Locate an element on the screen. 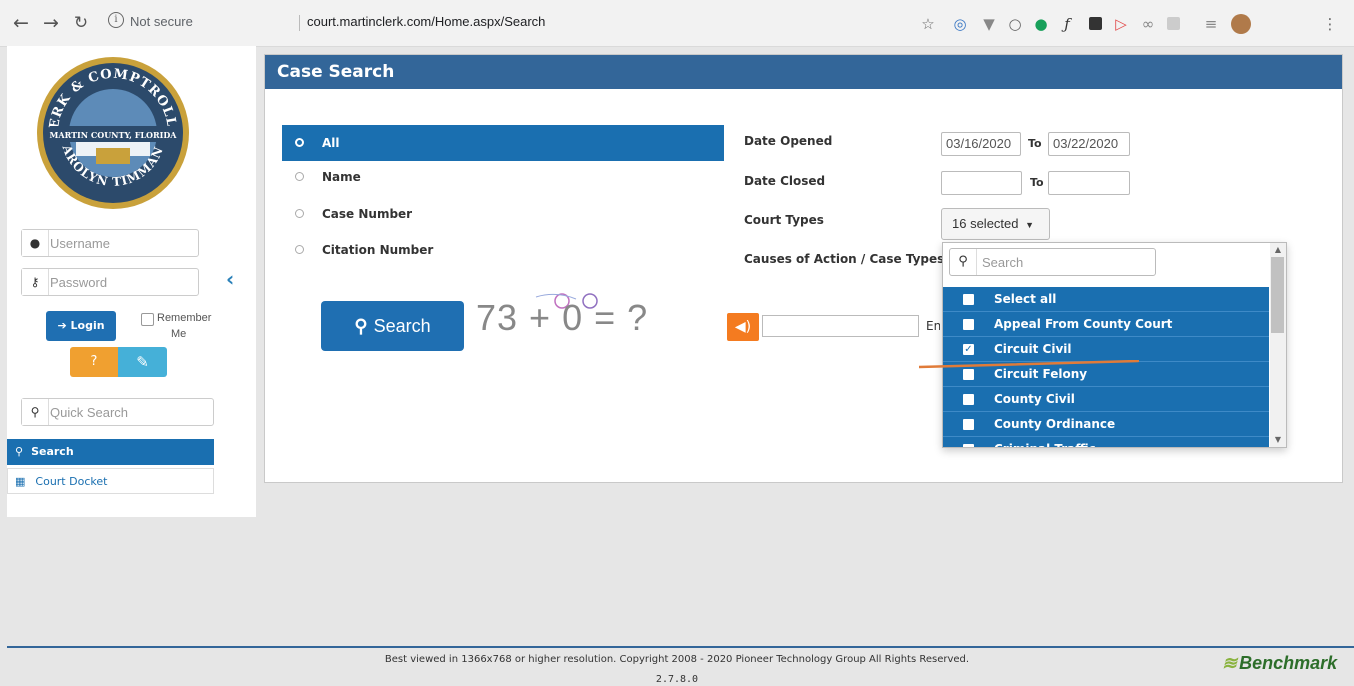  calendar-icon: ▦ is located at coordinates (20, 481).